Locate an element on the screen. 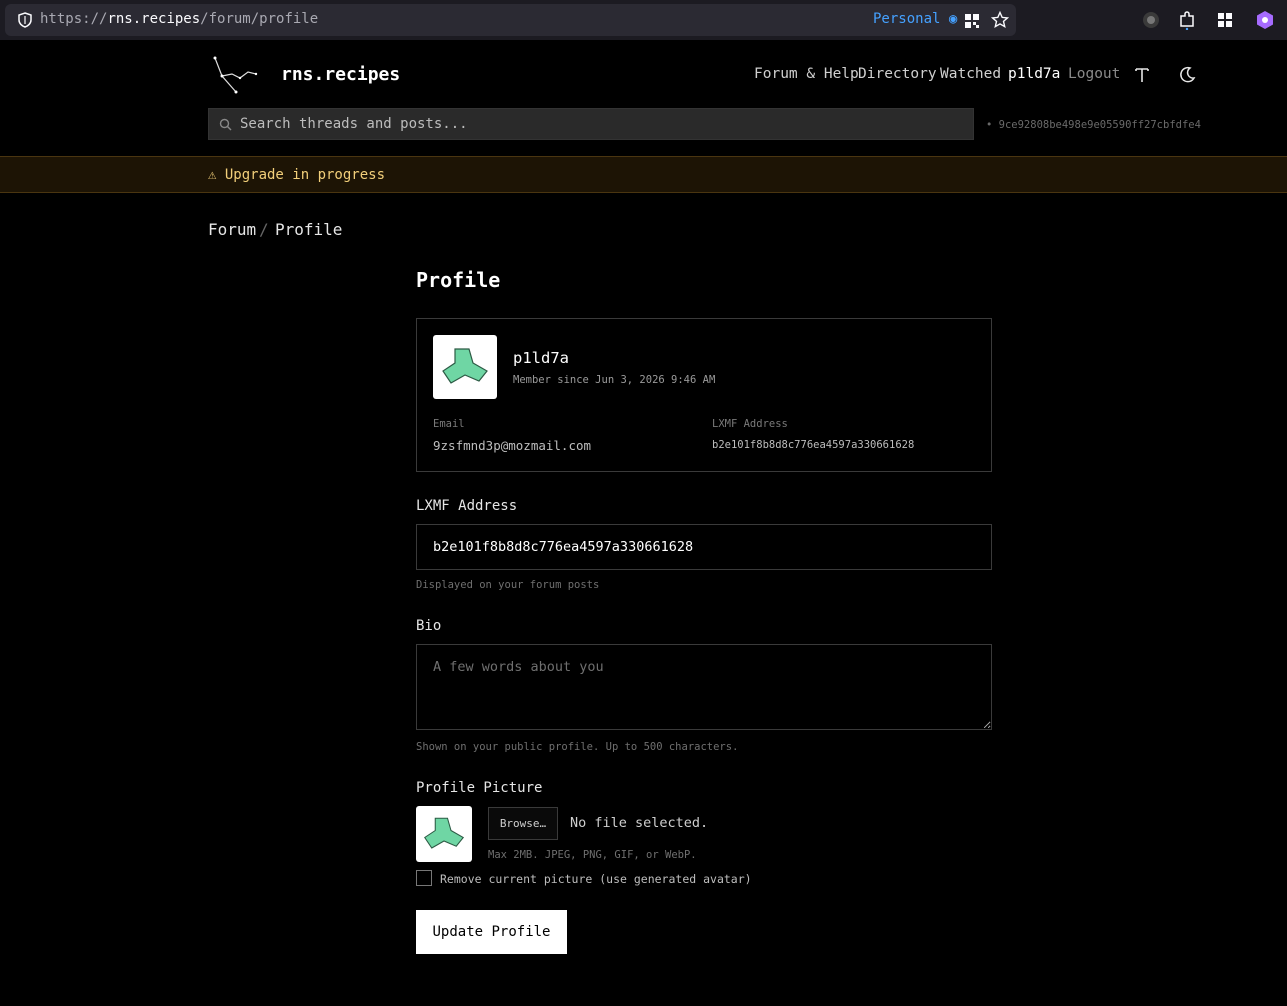 The height and width of the screenshot is (1006, 1287). lxmf-label: LXMF Address is located at coordinates (750, 424).